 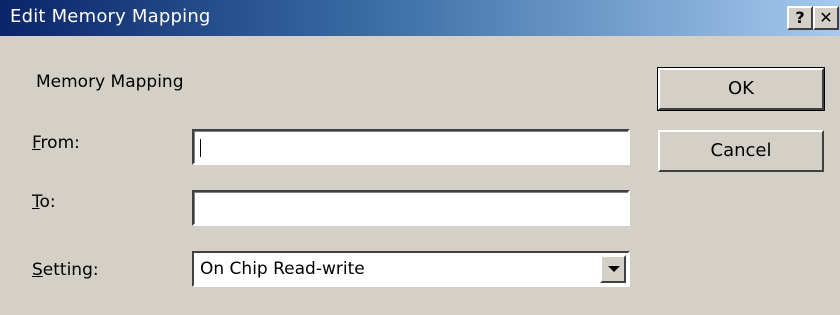 I want to click on from-label-text: rom:, so click(x=60, y=143).